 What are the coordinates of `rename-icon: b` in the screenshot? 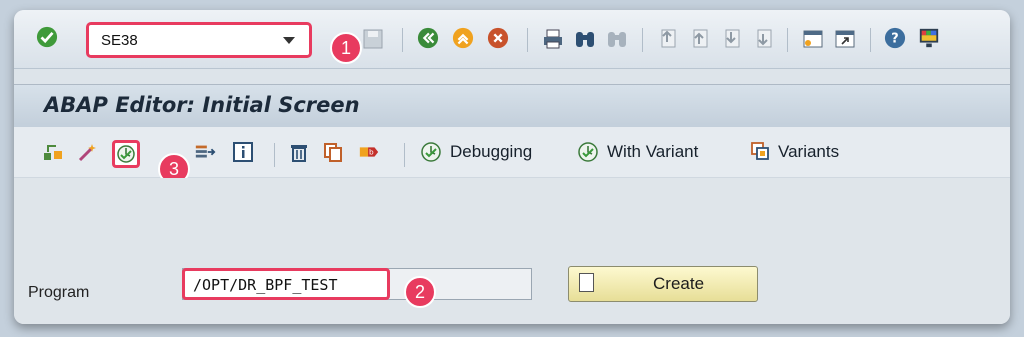 It's located at (369, 152).